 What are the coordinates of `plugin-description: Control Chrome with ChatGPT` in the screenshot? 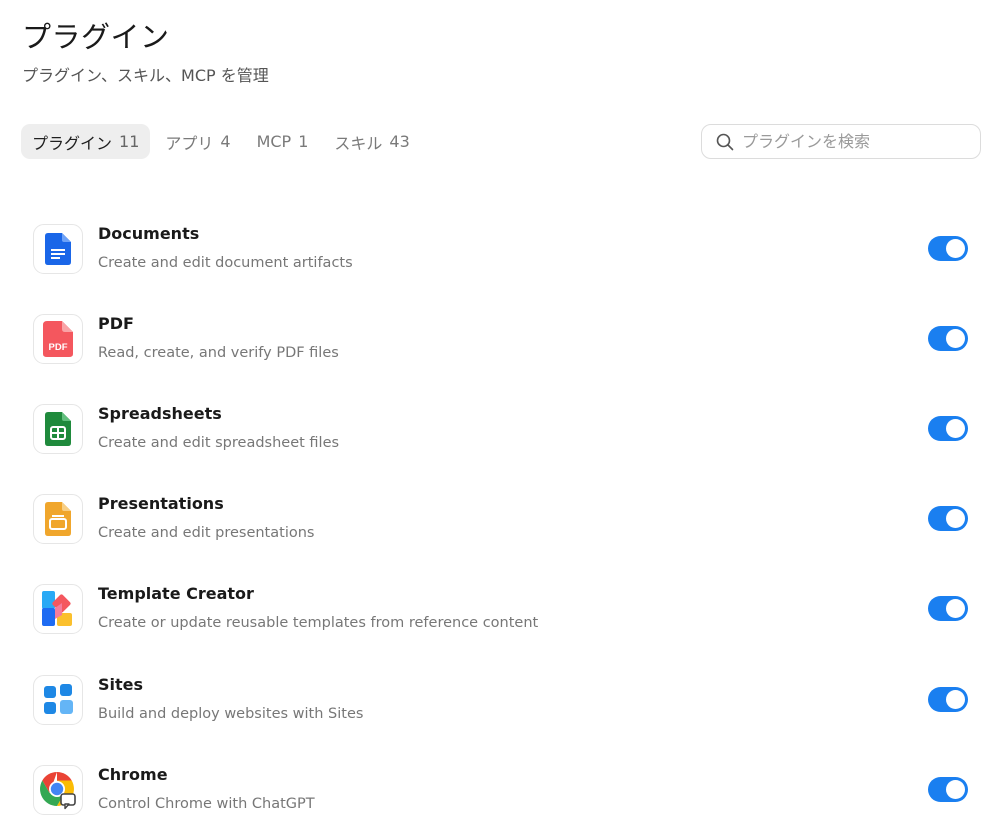 It's located at (206, 804).